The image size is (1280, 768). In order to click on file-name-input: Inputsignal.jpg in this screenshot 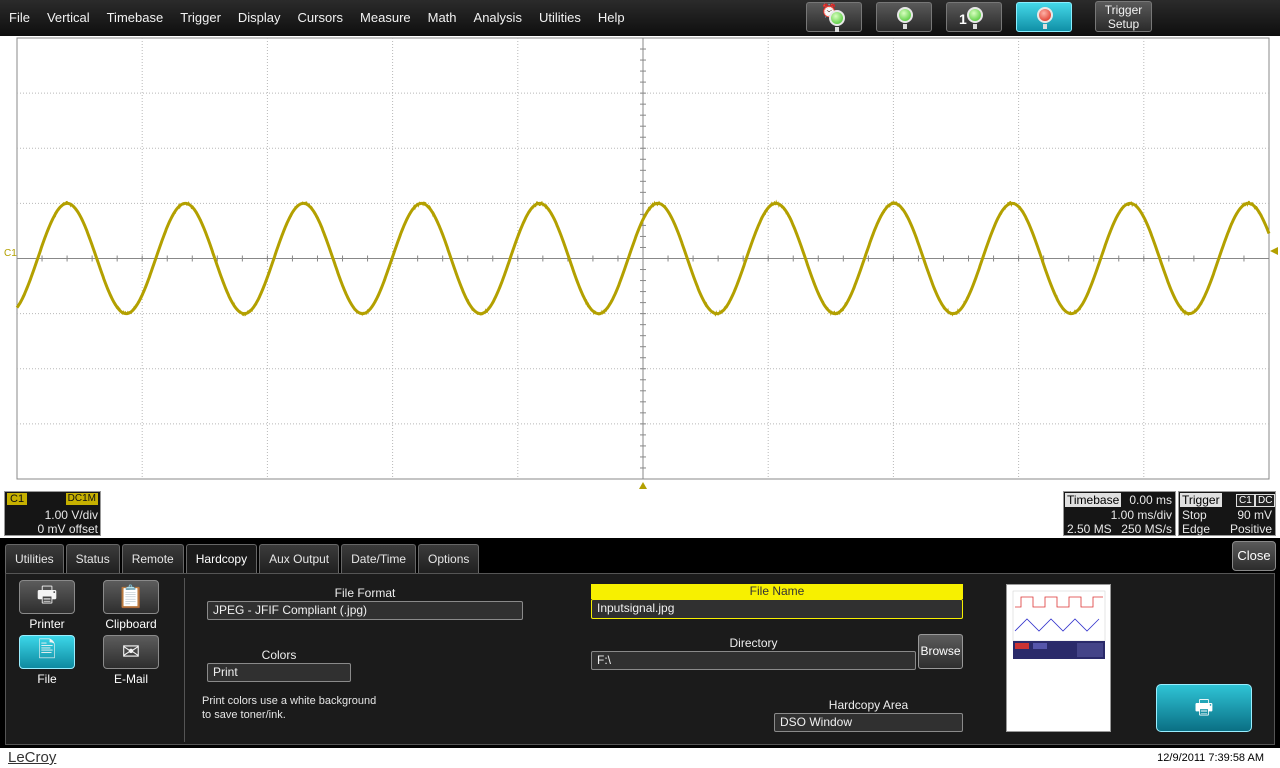, I will do `click(777, 609)`.